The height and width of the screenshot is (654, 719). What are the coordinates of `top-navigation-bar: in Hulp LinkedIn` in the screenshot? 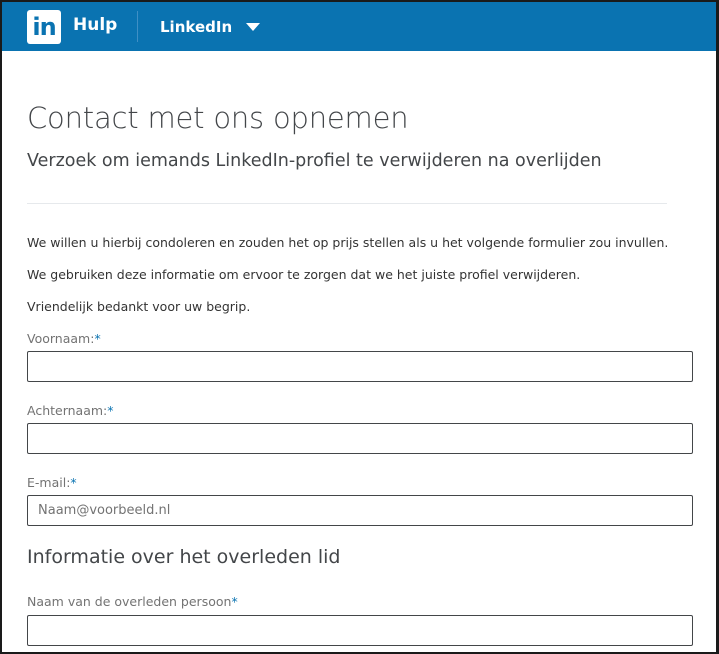 It's located at (359, 26).